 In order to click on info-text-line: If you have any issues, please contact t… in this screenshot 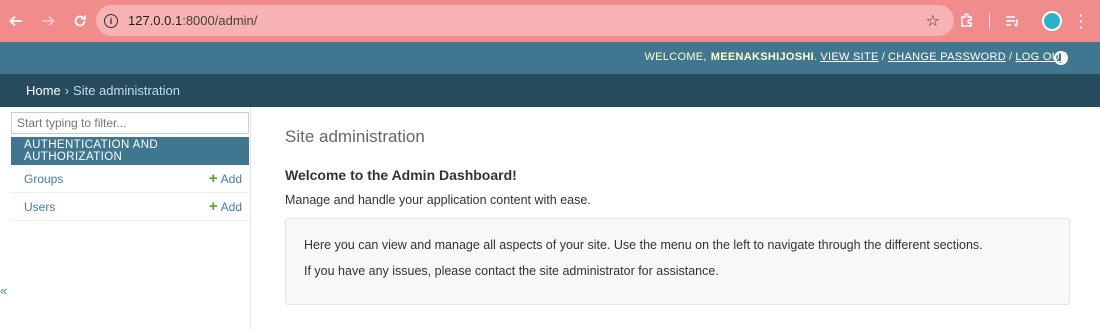, I will do `click(511, 271)`.